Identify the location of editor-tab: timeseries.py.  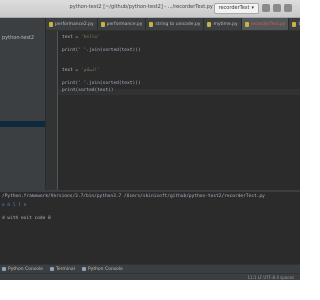
(294, 24).